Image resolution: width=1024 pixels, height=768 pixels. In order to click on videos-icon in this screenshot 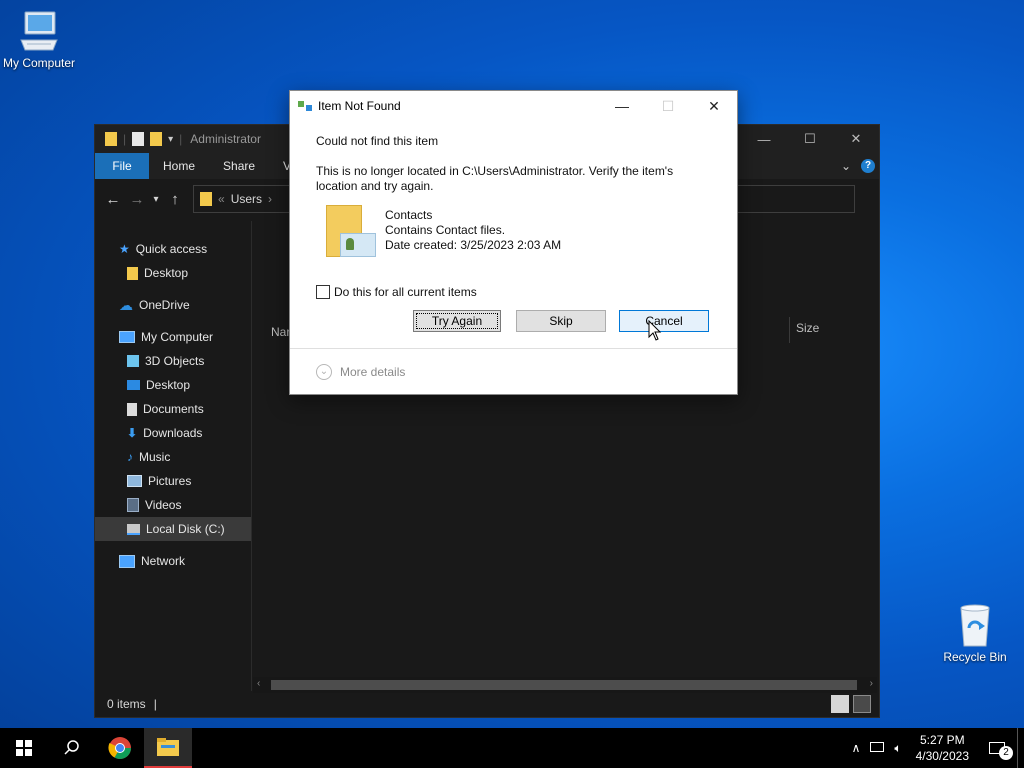, I will do `click(133, 505)`.